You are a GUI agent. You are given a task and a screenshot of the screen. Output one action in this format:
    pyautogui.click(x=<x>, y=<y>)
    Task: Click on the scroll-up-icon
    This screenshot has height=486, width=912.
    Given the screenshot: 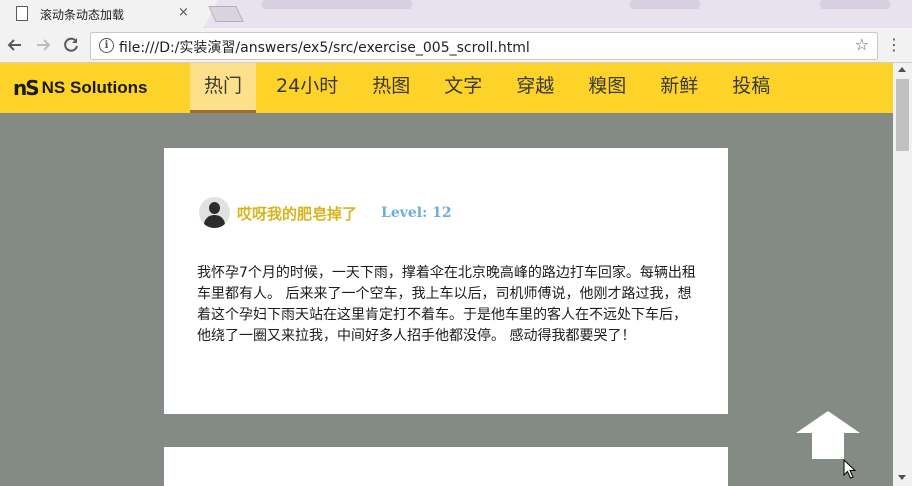 What is the action you would take?
    pyautogui.click(x=902, y=69)
    